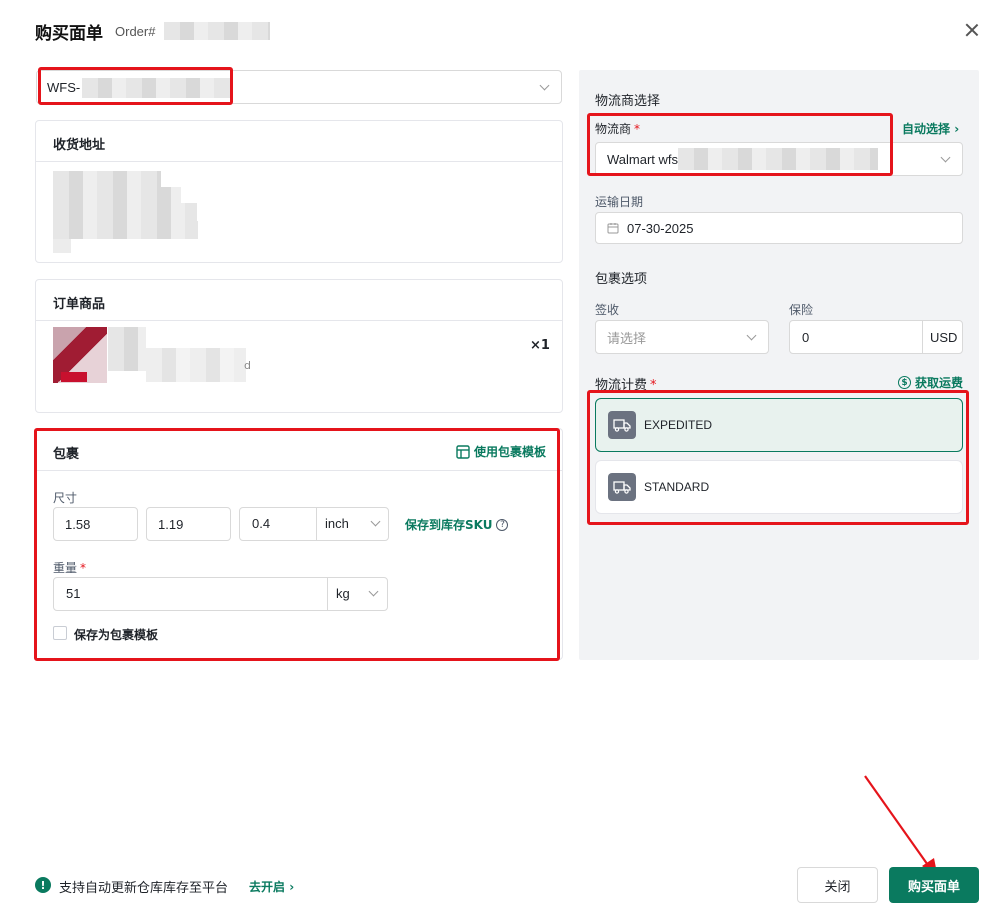 The height and width of the screenshot is (905, 999). I want to click on address-card-title: 收货地址, so click(79, 145).